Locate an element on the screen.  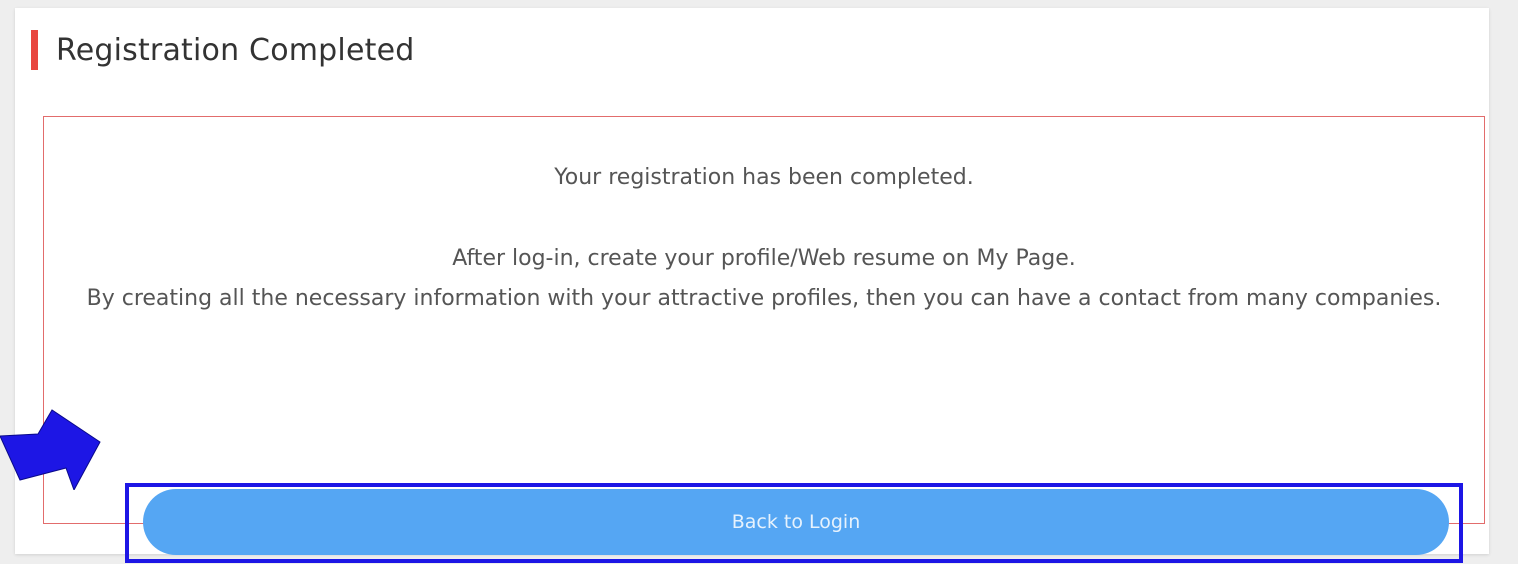
page-title: Registration Completed is located at coordinates (235, 50).